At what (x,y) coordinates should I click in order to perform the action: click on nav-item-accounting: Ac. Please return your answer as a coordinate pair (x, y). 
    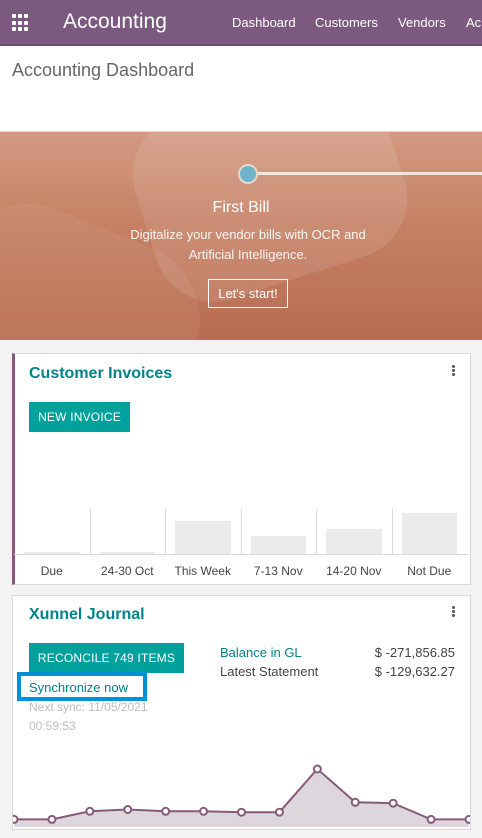
    Looking at the image, I should click on (473, 22).